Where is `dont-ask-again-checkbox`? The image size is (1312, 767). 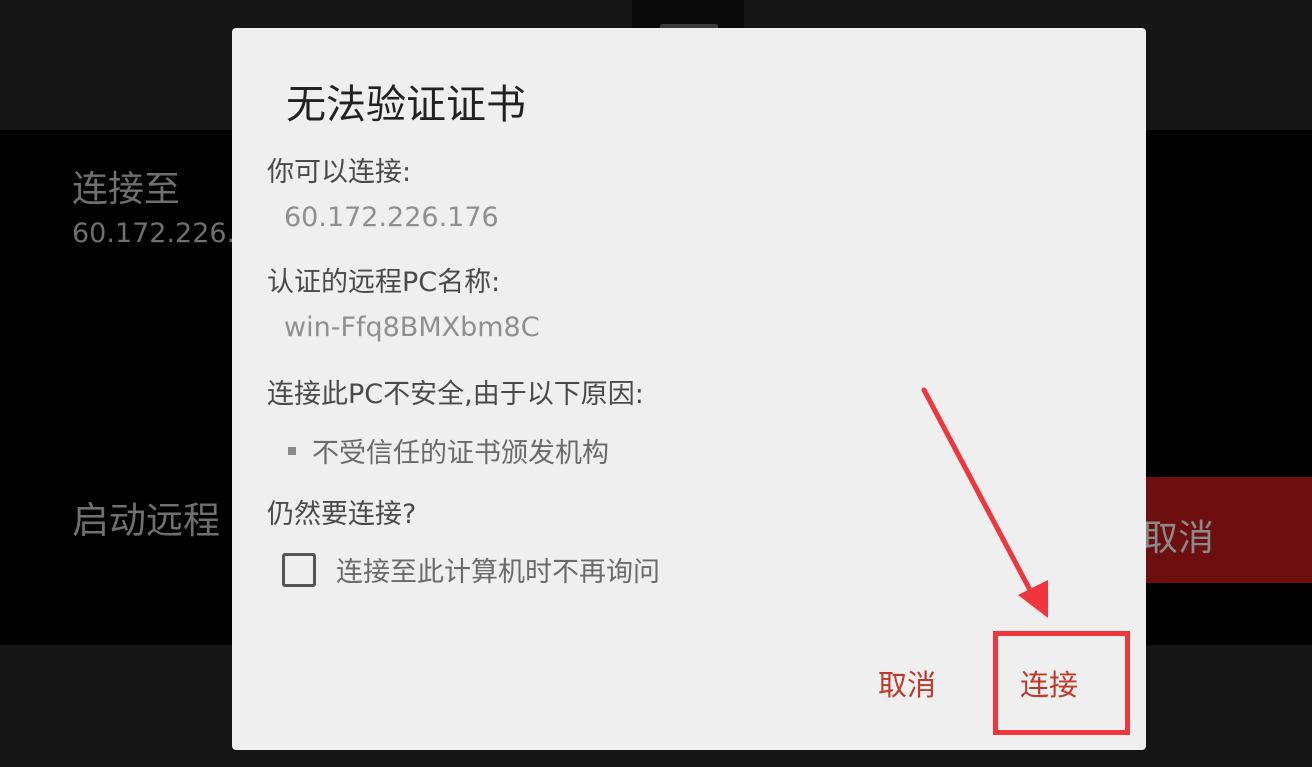 dont-ask-again-checkbox is located at coordinates (299, 569).